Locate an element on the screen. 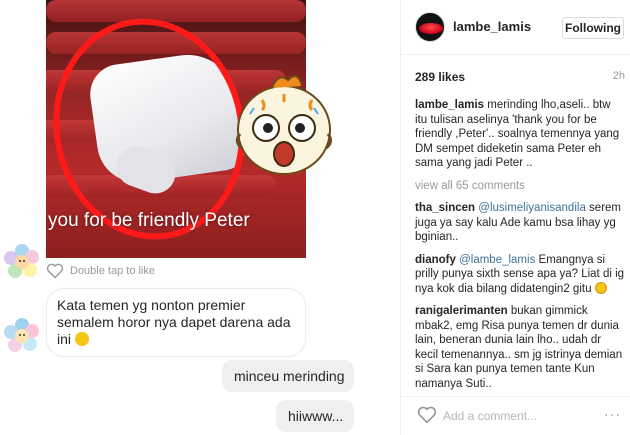 This screenshot has height=435, width=630. comment-username: ranigalerimanten is located at coordinates (461, 311).